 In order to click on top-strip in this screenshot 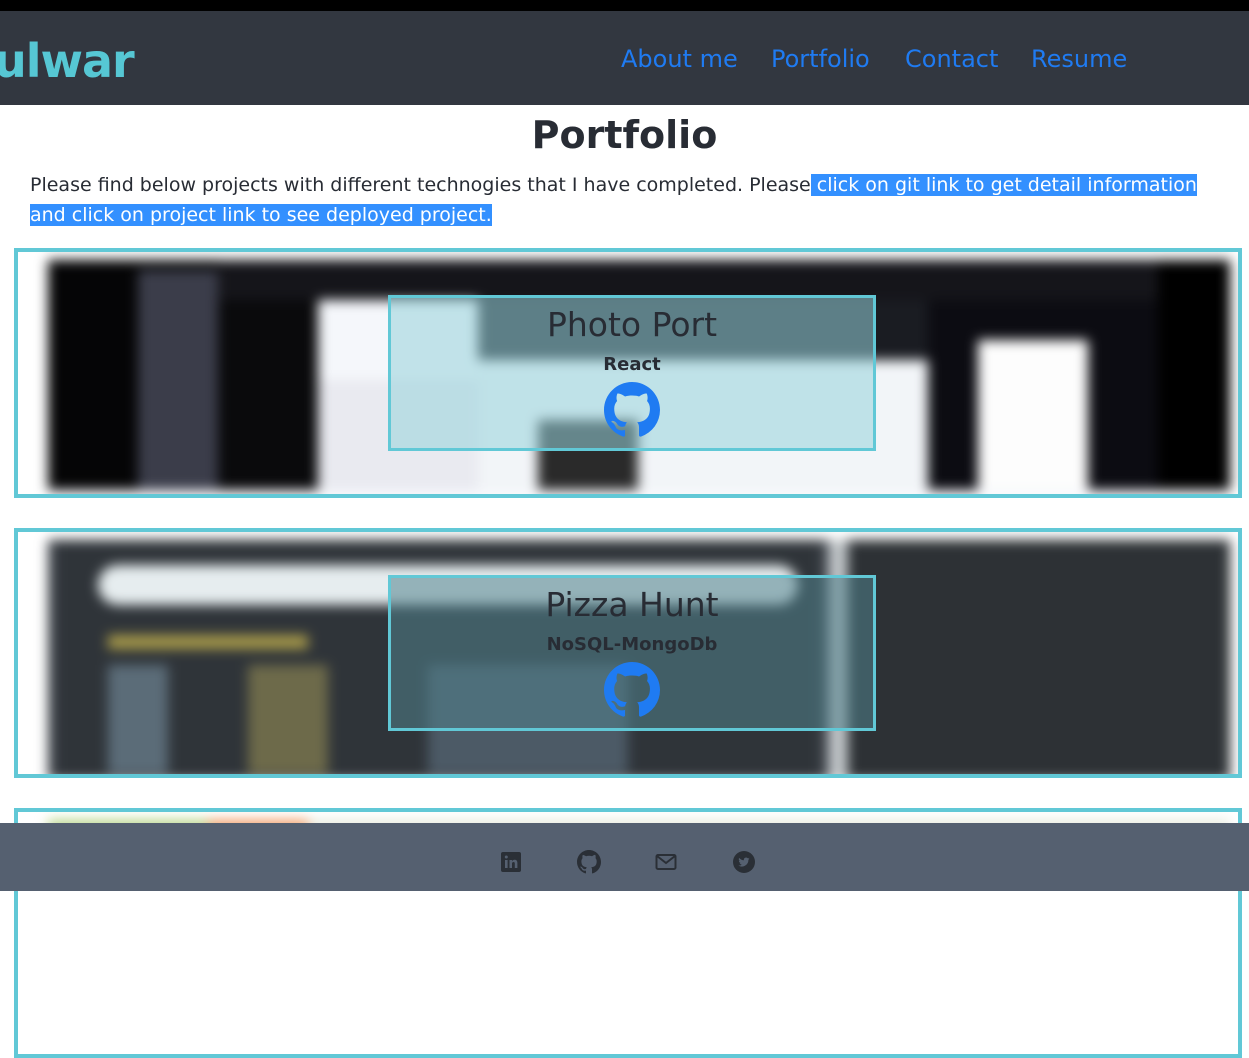, I will do `click(624, 5)`.